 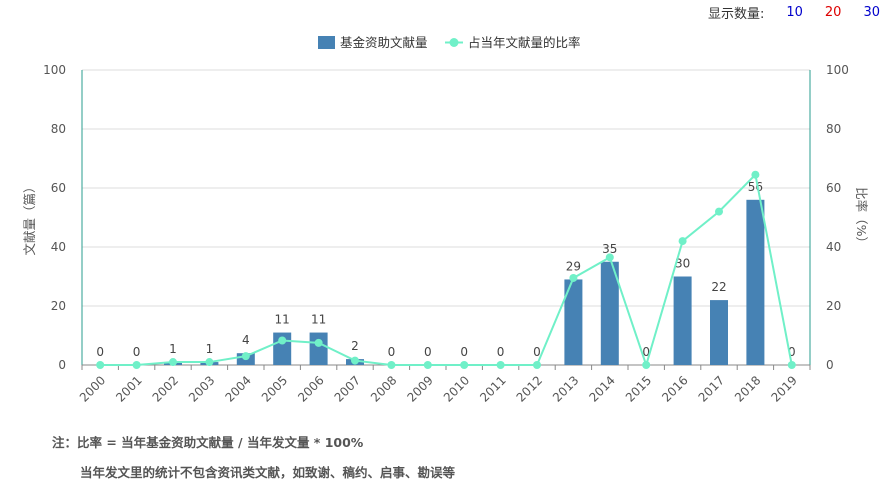 What do you see at coordinates (58, 129) in the screenshot?
I see `y-tick-label: 80` at bounding box center [58, 129].